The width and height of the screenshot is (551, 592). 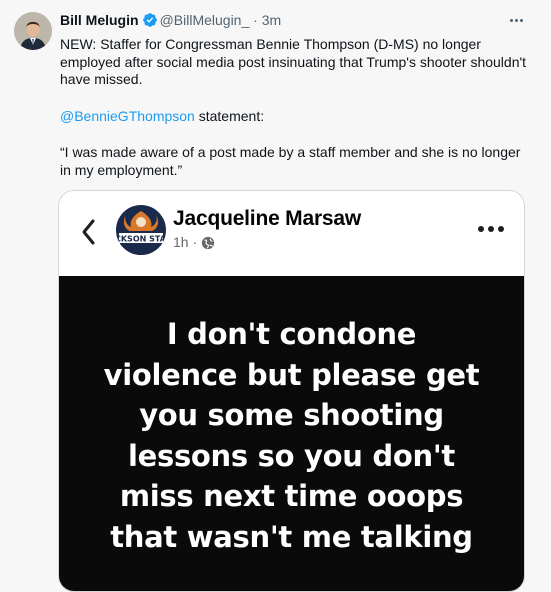 What do you see at coordinates (127, 116) in the screenshot?
I see `mention-link: @BennieGThompson` at bounding box center [127, 116].